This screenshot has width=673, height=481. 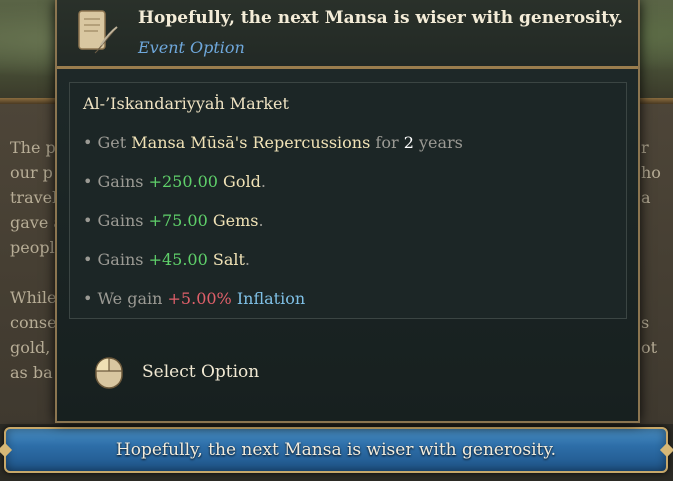 I want to click on event-description-fragment: The p, so click(x=33, y=147).